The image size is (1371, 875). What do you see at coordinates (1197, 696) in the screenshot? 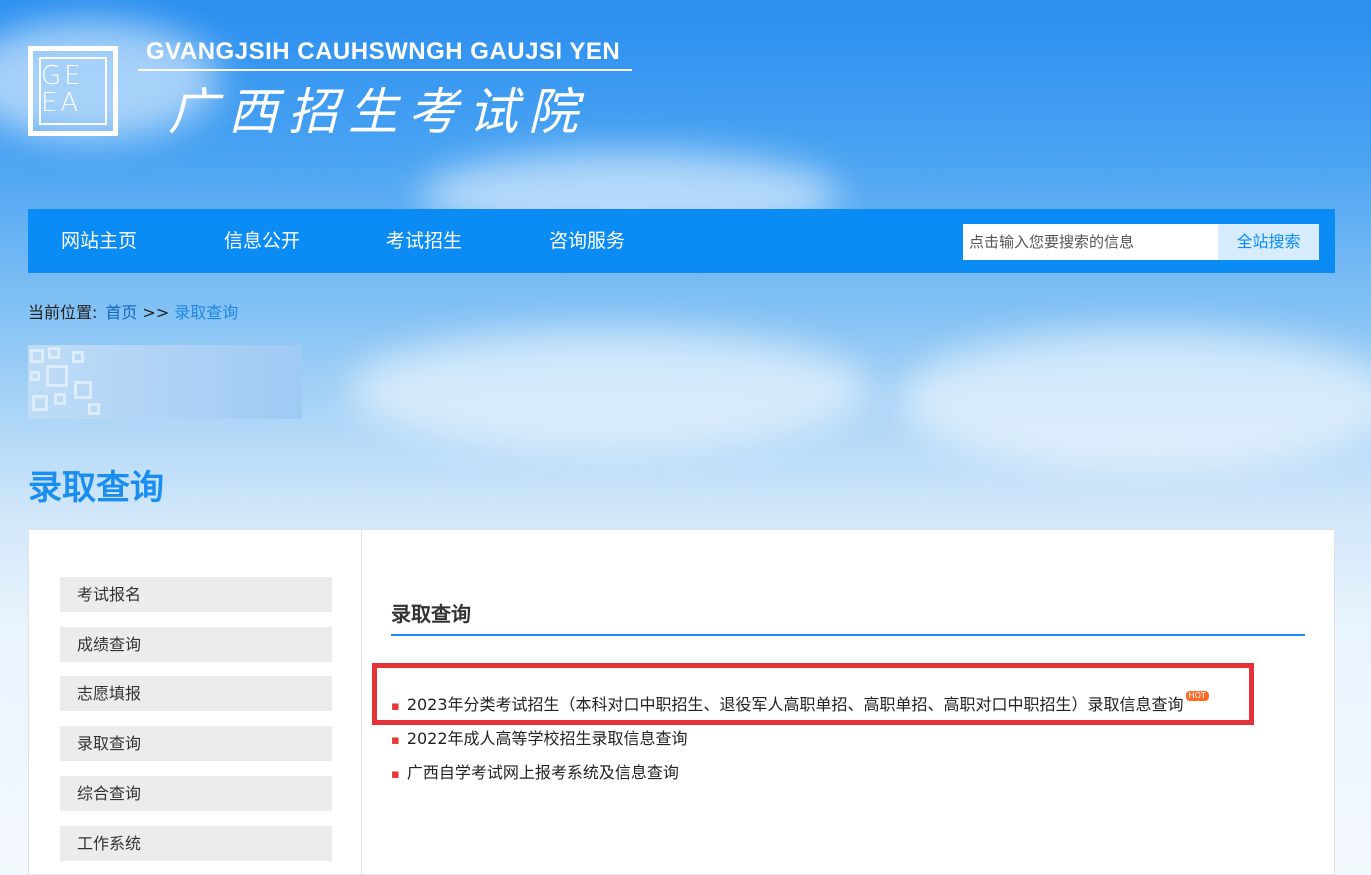
I see `hot-badge: HOT` at bounding box center [1197, 696].